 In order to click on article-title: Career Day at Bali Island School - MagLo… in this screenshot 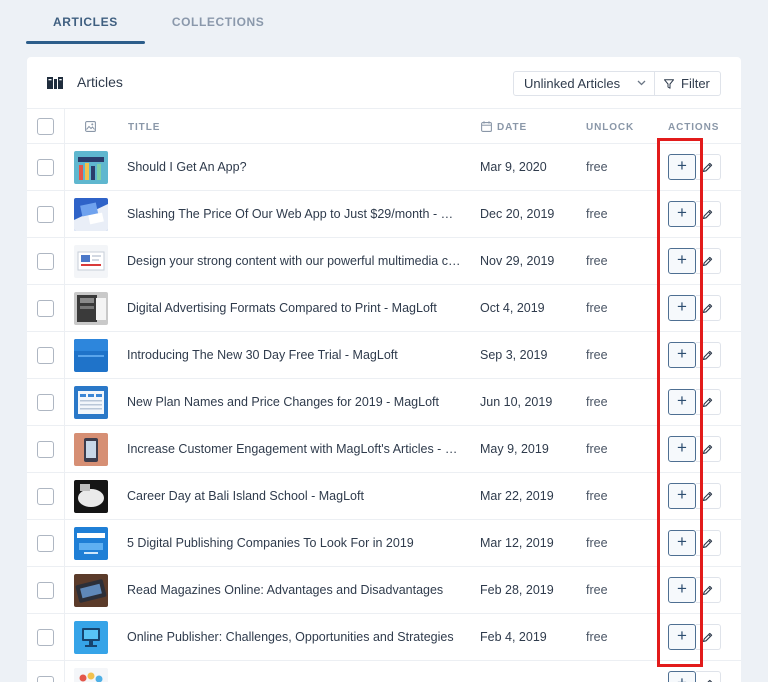, I will do `click(295, 496)`.